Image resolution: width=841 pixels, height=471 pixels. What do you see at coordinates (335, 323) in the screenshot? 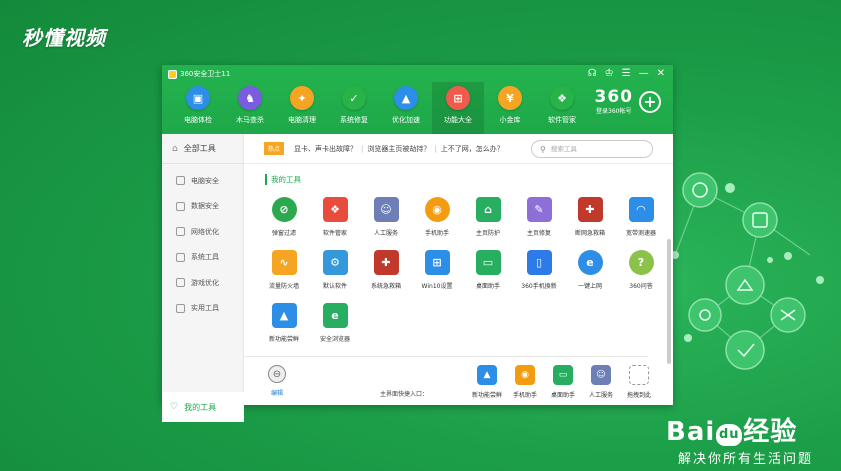
I see `tool-item: e 安全浏览器` at bounding box center [335, 323].